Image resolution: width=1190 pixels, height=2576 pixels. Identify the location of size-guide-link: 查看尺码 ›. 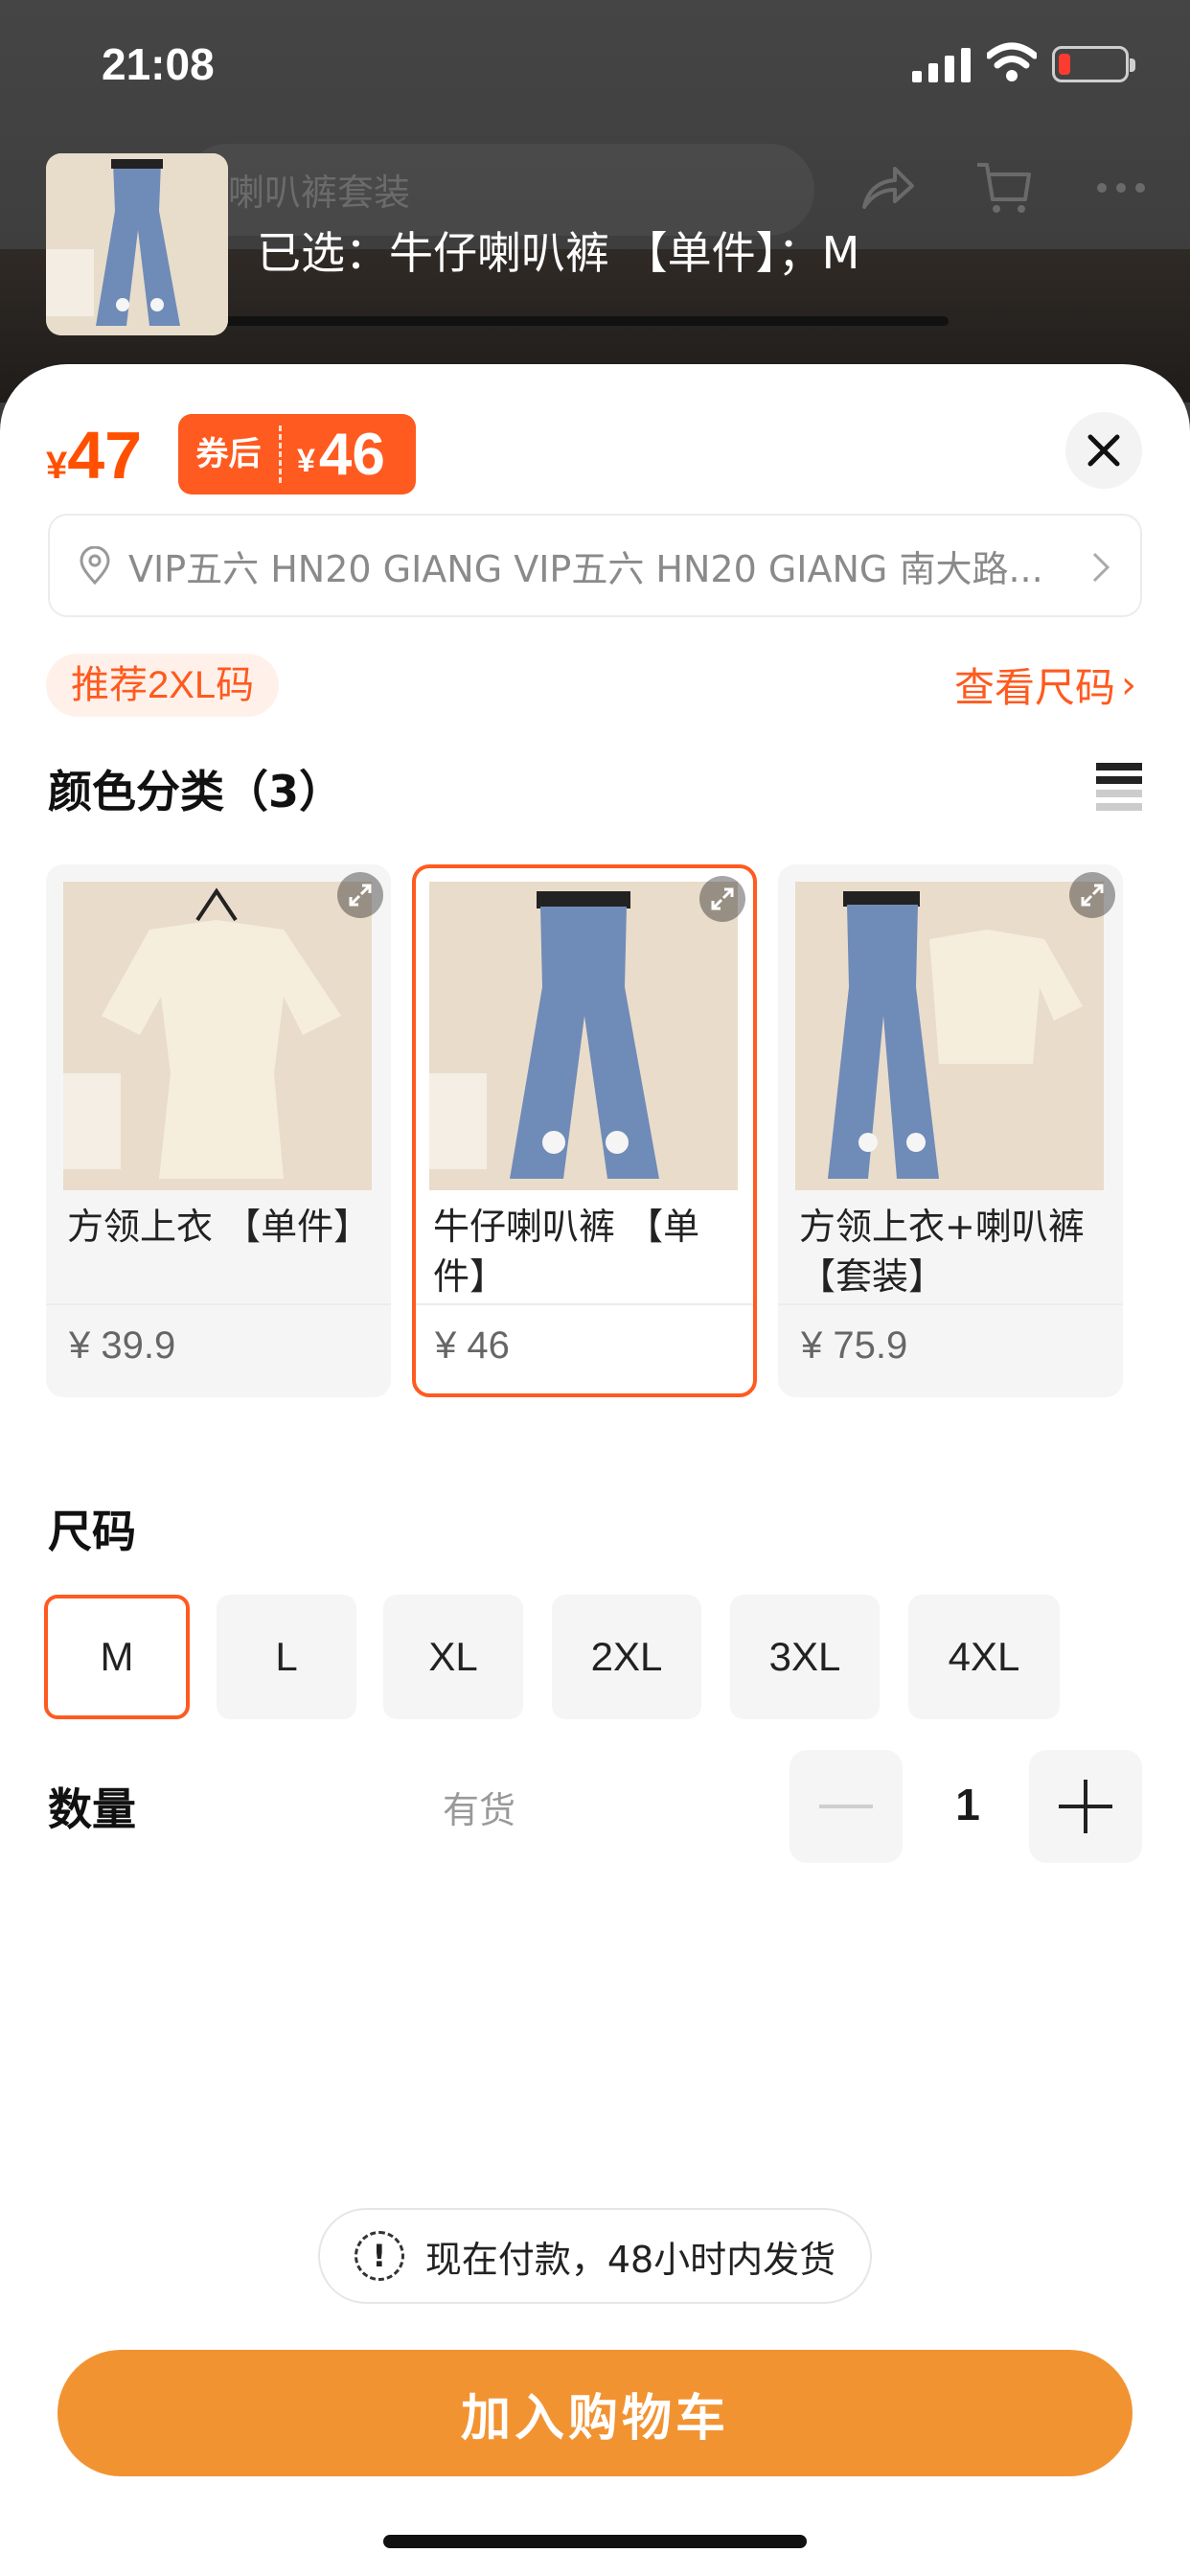
(1045, 685).